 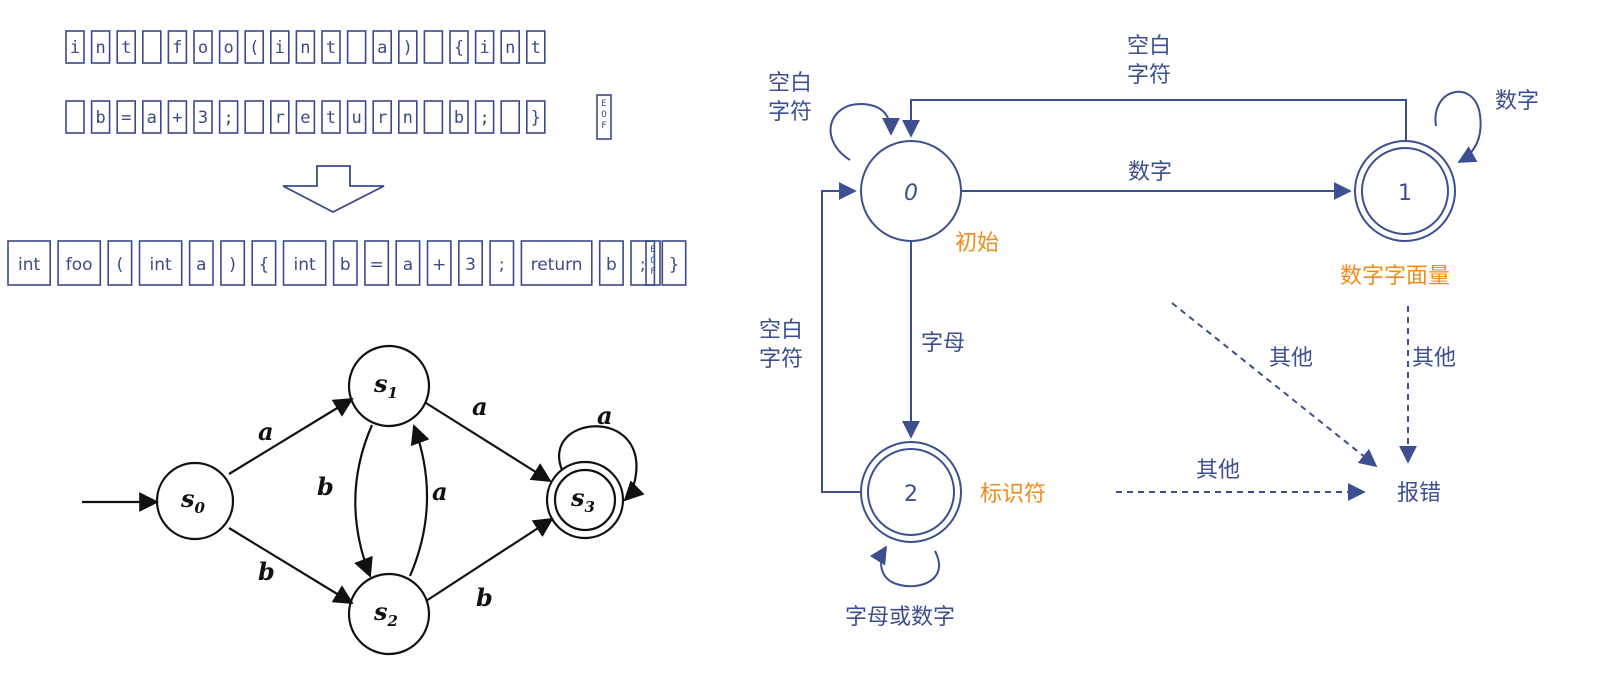 What do you see at coordinates (905, 566) in the screenshot?
I see `edge-q2-loop` at bounding box center [905, 566].